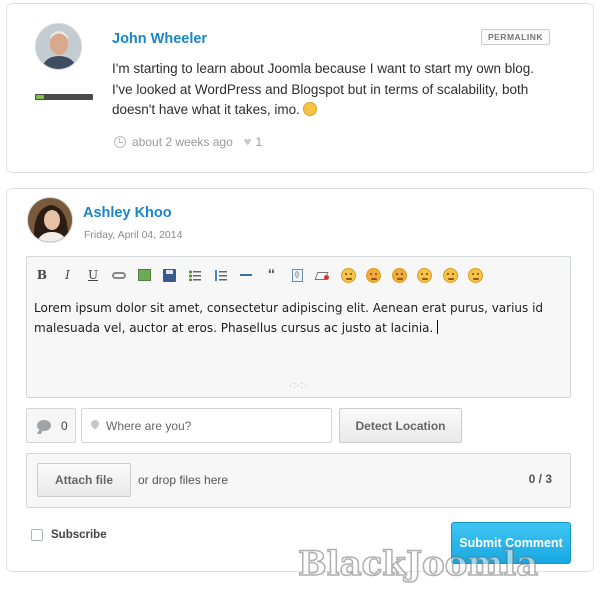 Image resolution: width=600 pixels, height=595 pixels. Describe the element at coordinates (400, 425) in the screenshot. I see `detect-location-button: Detect Location` at that location.